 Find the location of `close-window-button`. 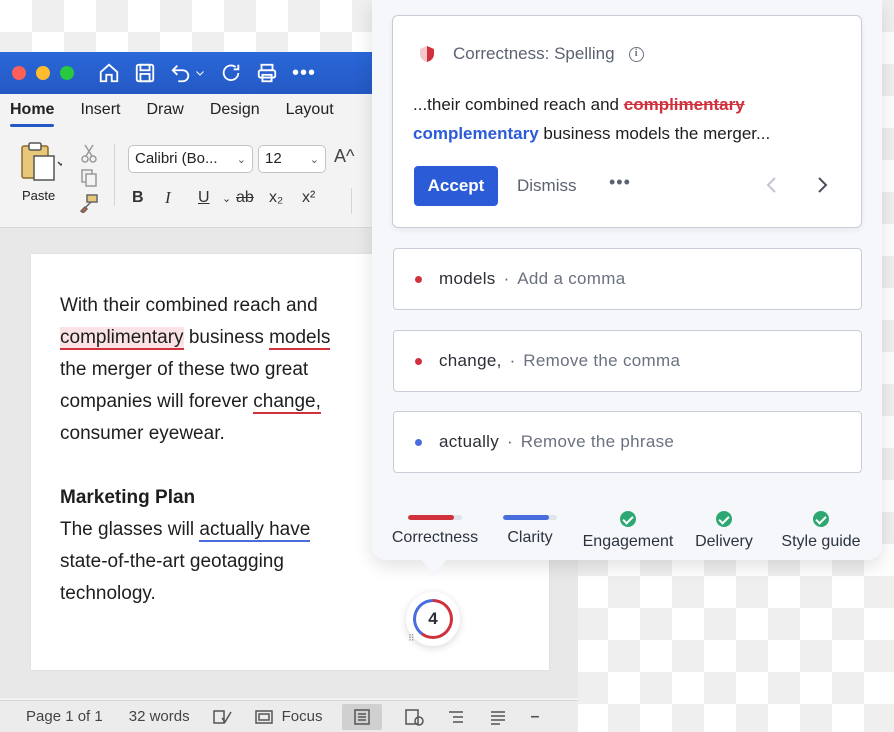

close-window-button is located at coordinates (19, 73).